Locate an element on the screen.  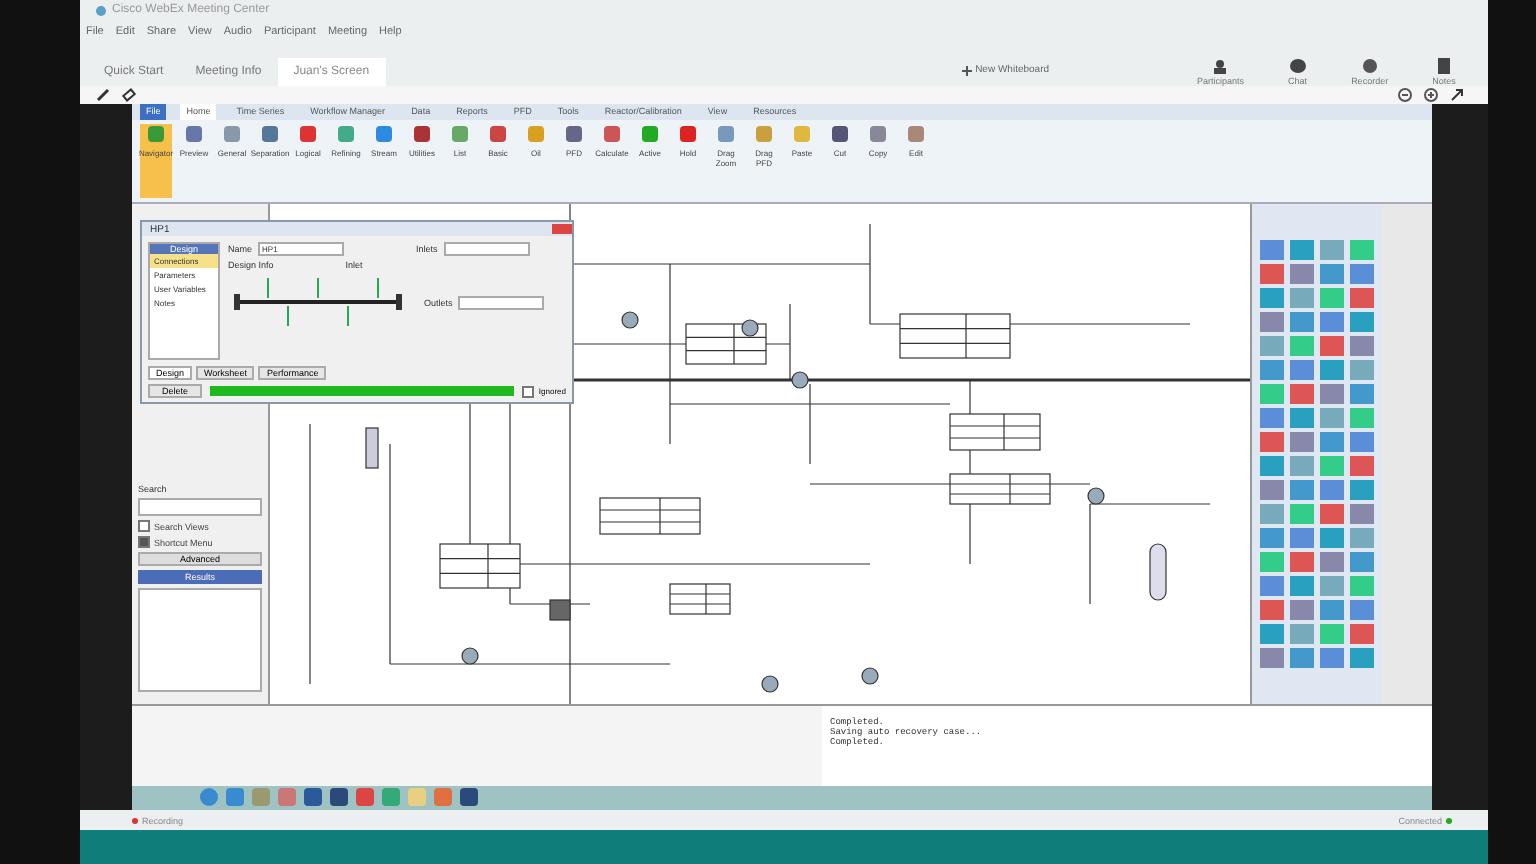
inlets-field is located at coordinates (486, 249).